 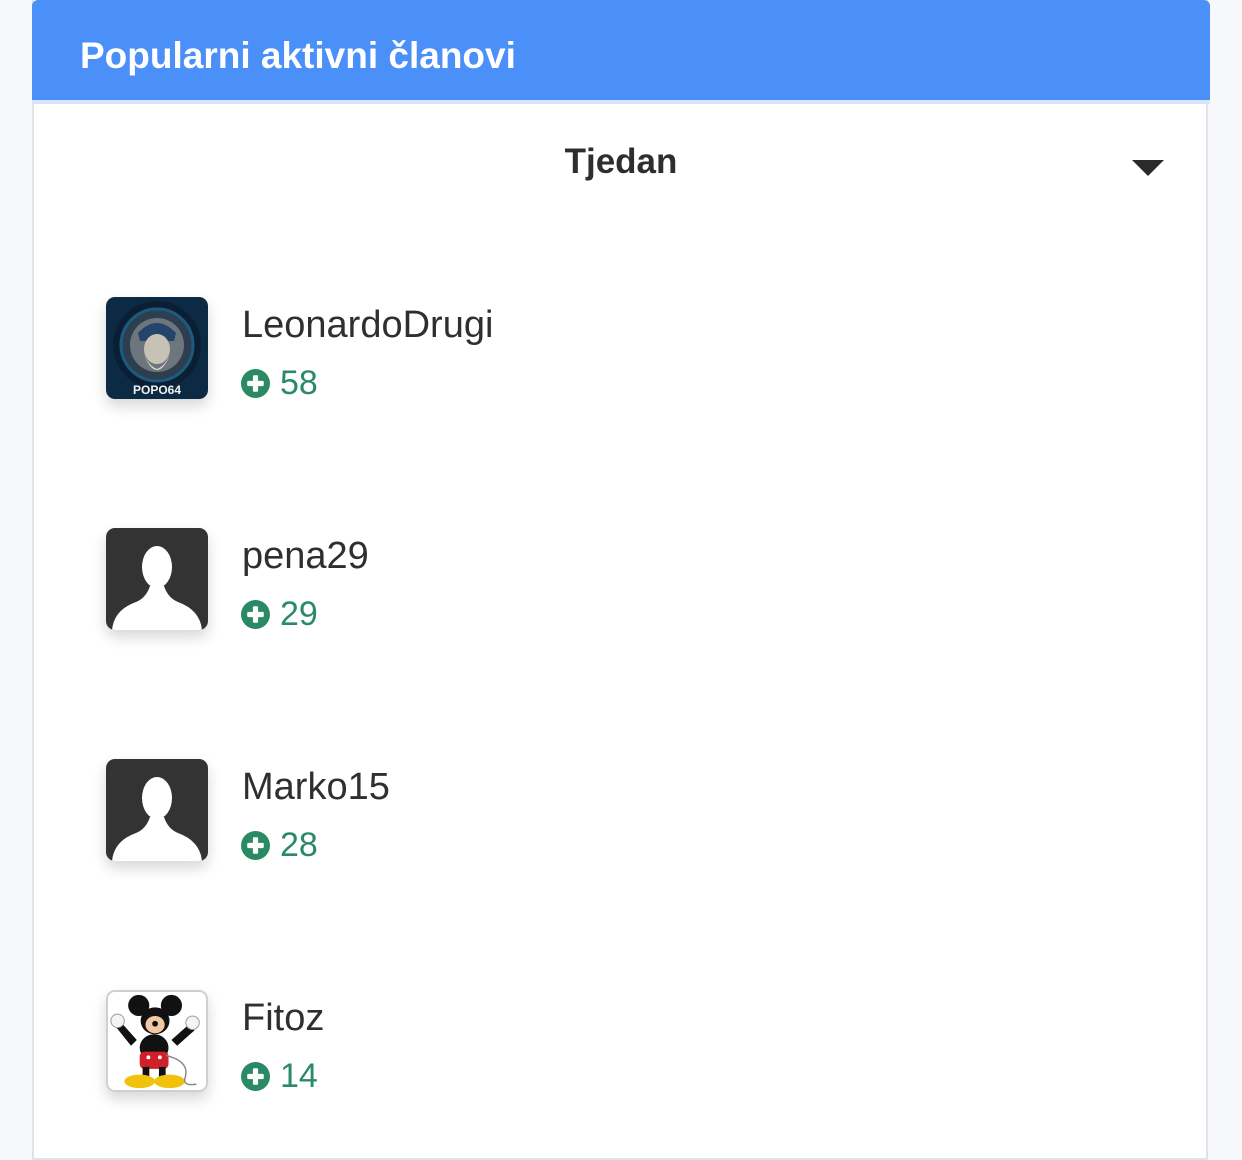 I want to click on widget-title: Popularni aktivni članovi, so click(x=298, y=55).